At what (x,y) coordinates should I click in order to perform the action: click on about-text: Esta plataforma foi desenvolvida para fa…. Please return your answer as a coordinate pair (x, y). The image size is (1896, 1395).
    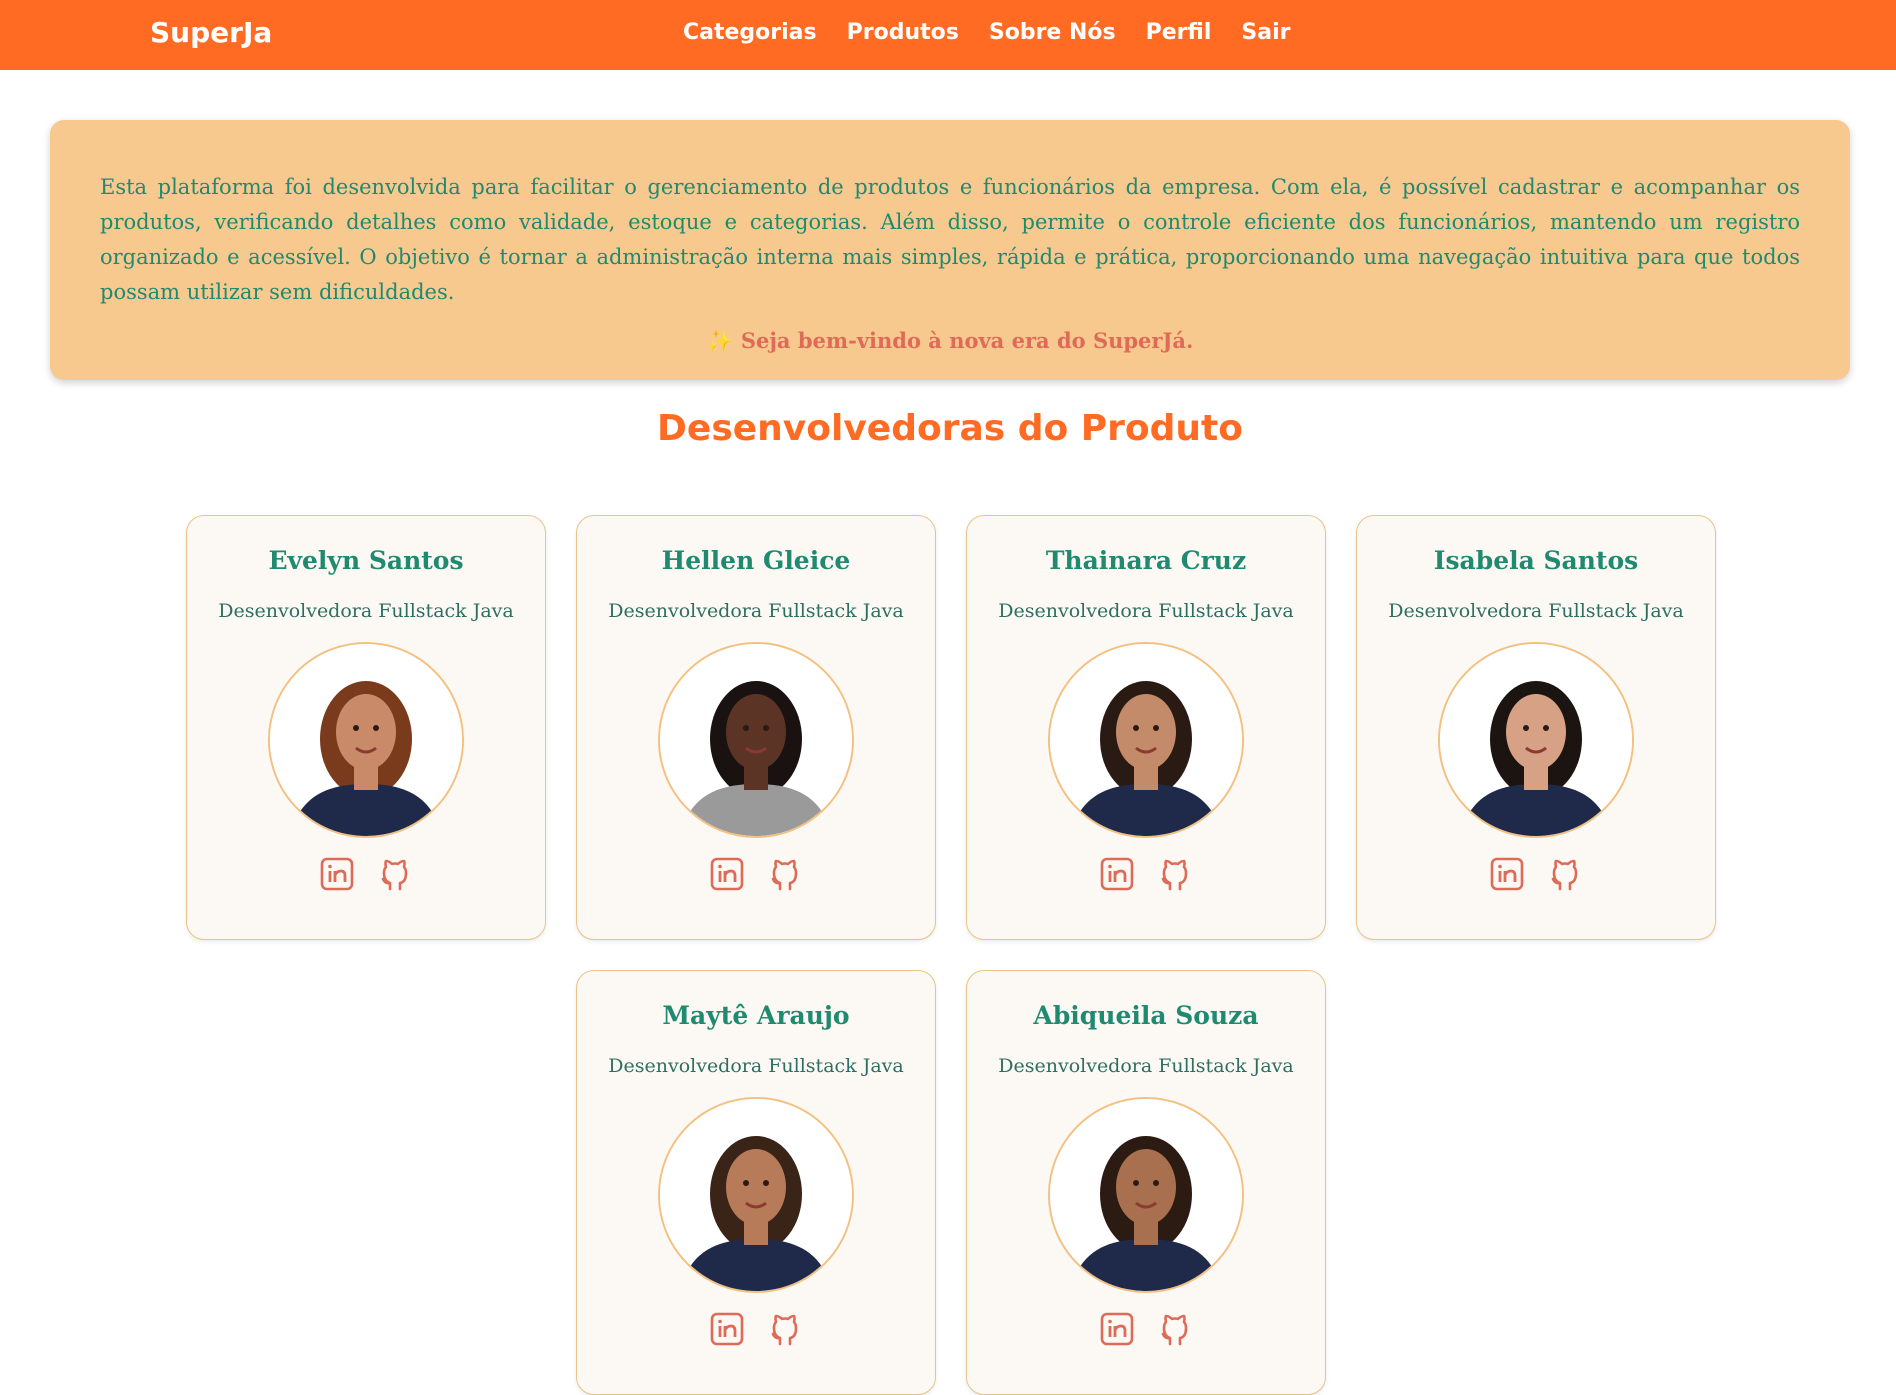
    Looking at the image, I should click on (950, 239).